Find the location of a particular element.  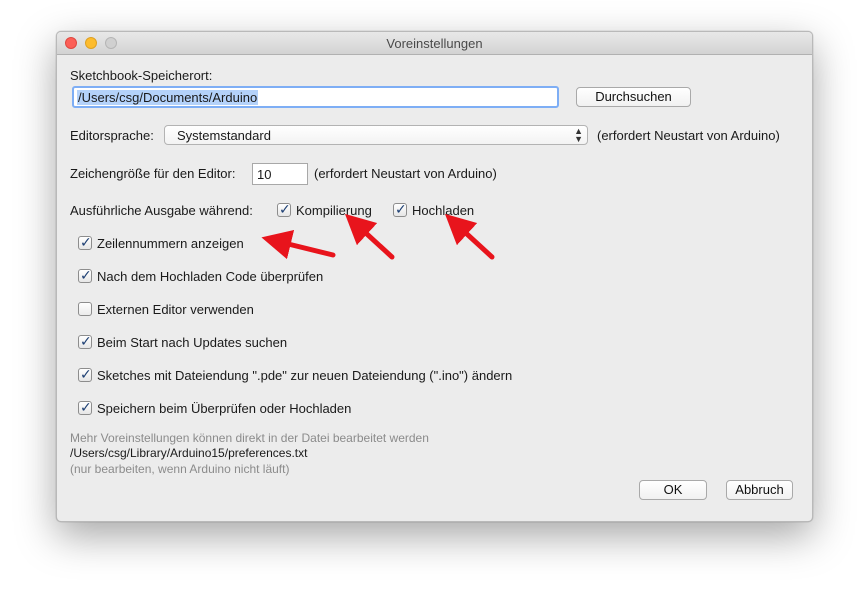

arrow-to-compile-icon is located at coordinates (369, 236).